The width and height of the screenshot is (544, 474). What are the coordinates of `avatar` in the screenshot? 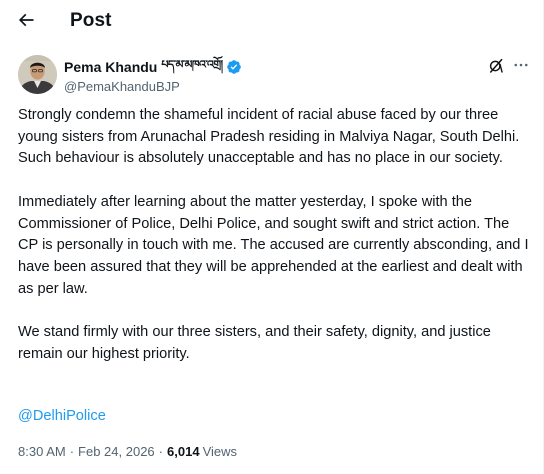 It's located at (37, 74).